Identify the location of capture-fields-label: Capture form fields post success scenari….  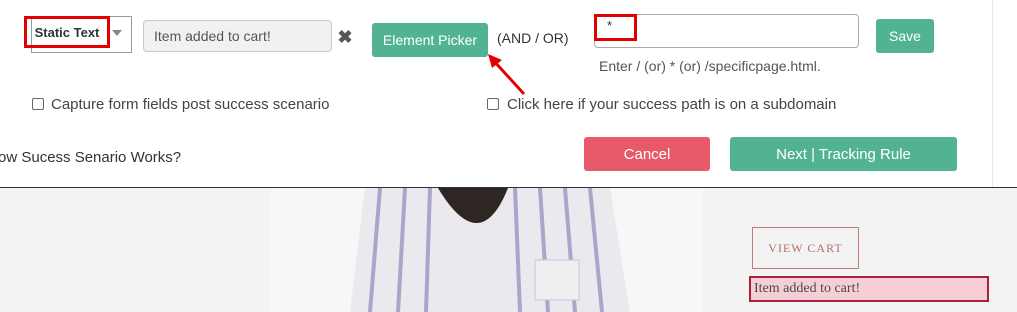
(211, 104).